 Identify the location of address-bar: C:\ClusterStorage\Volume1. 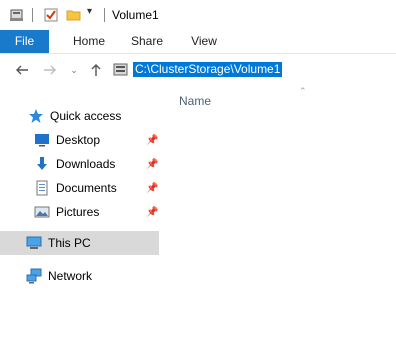
(252, 70).